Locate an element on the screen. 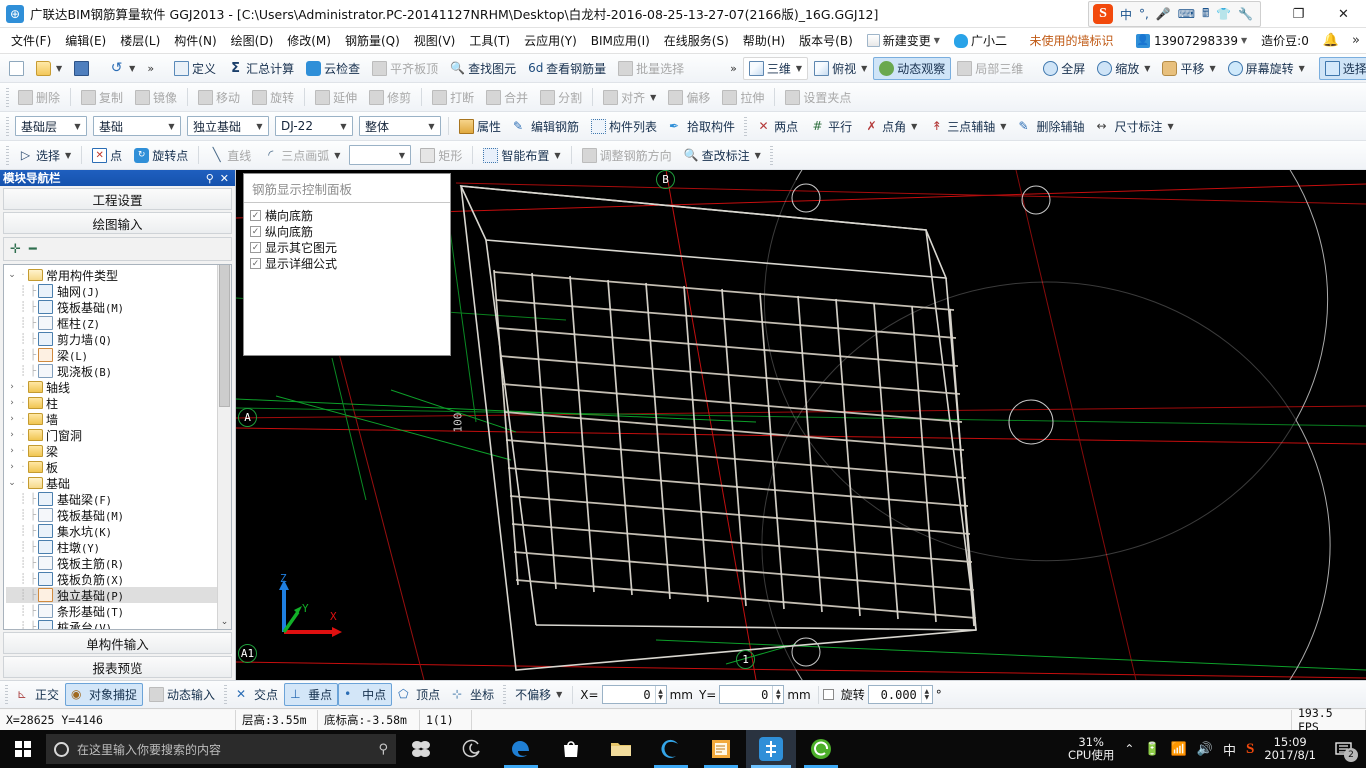 The height and width of the screenshot is (768, 1366). smart-layout-chevron-down-icon: ▼ is located at coordinates (557, 155).